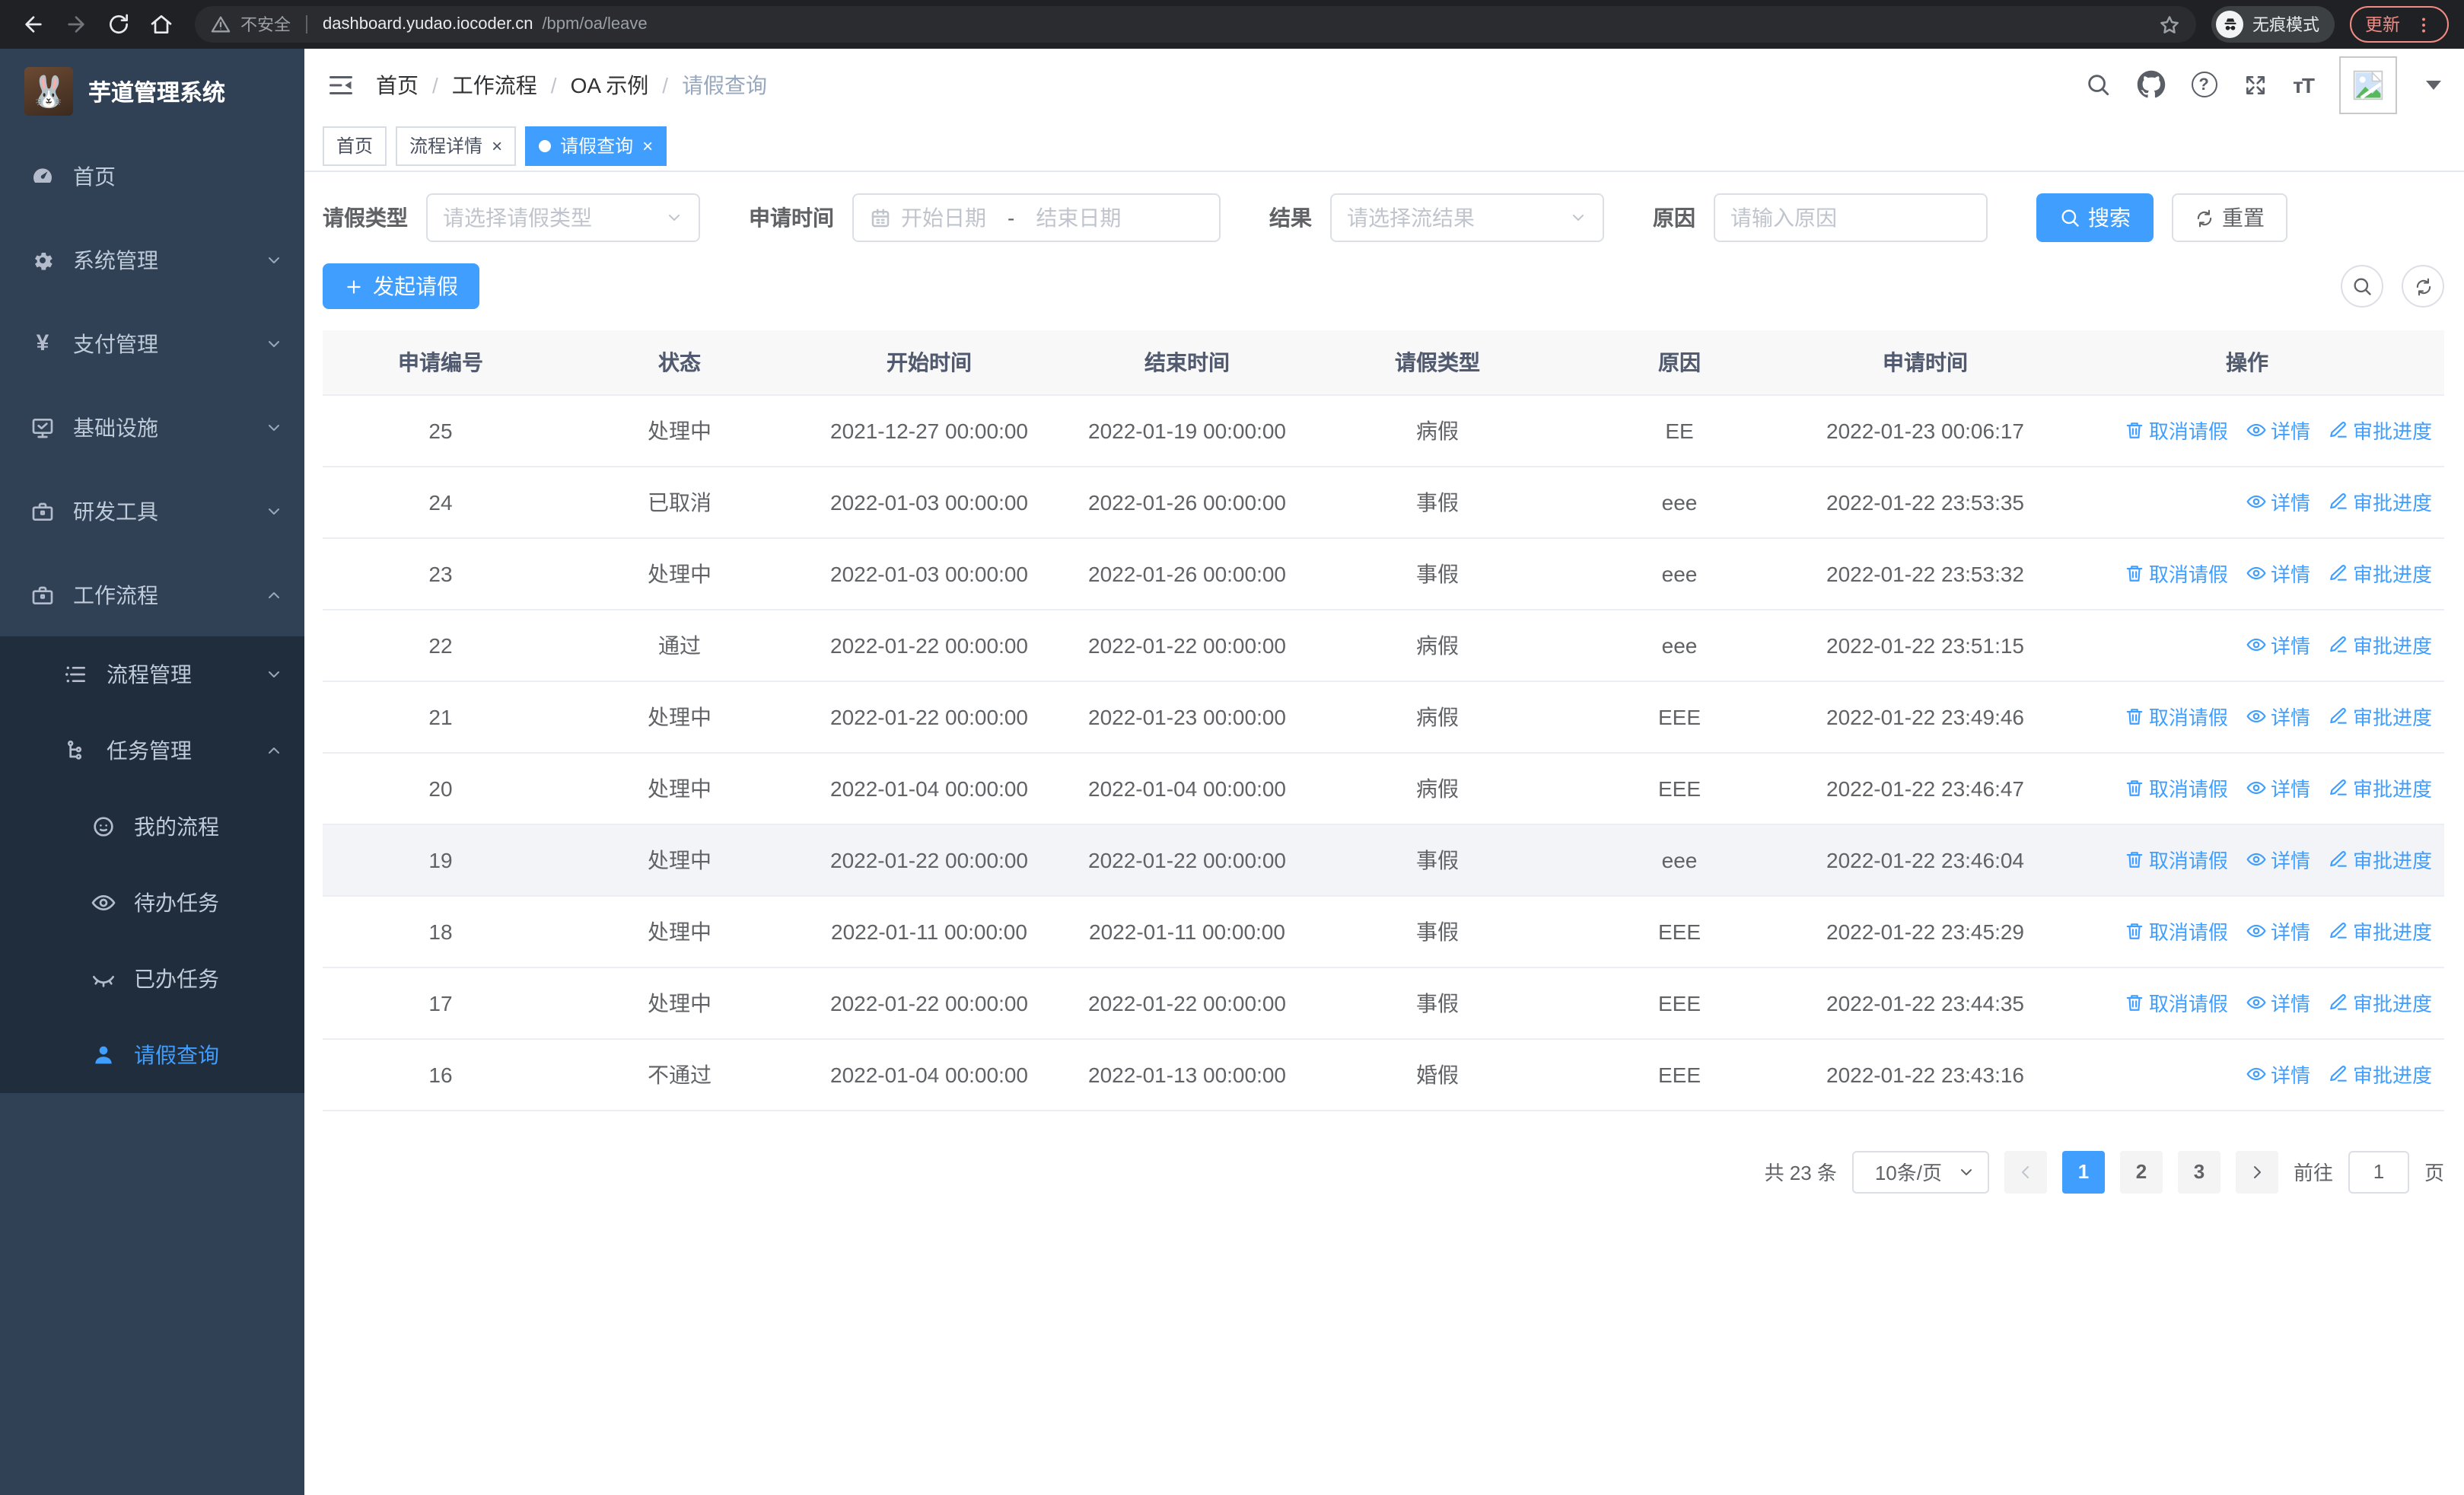  What do you see at coordinates (2204, 85) in the screenshot?
I see `help-icon: ?` at bounding box center [2204, 85].